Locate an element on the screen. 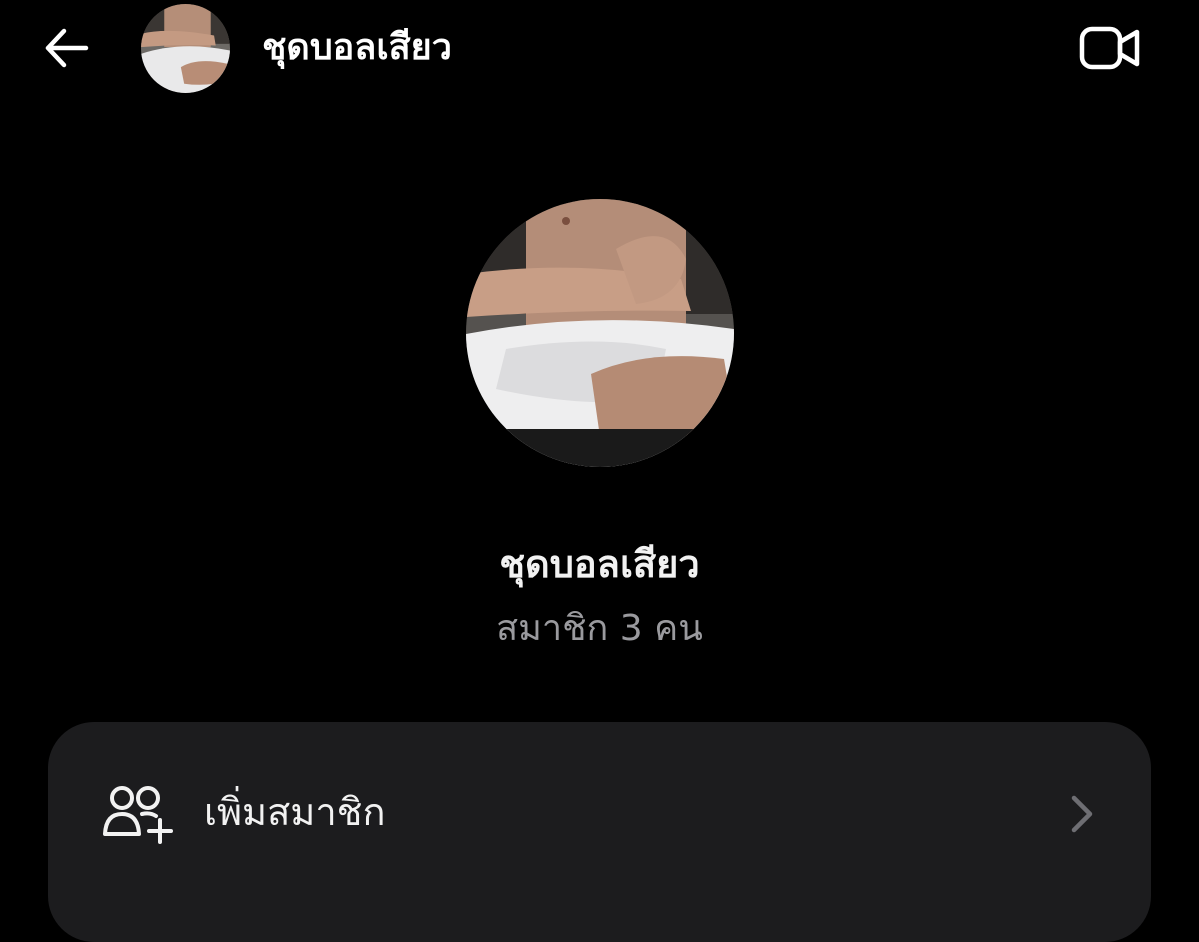  chat-title: ชุดบอลเสียว is located at coordinates (357, 48).